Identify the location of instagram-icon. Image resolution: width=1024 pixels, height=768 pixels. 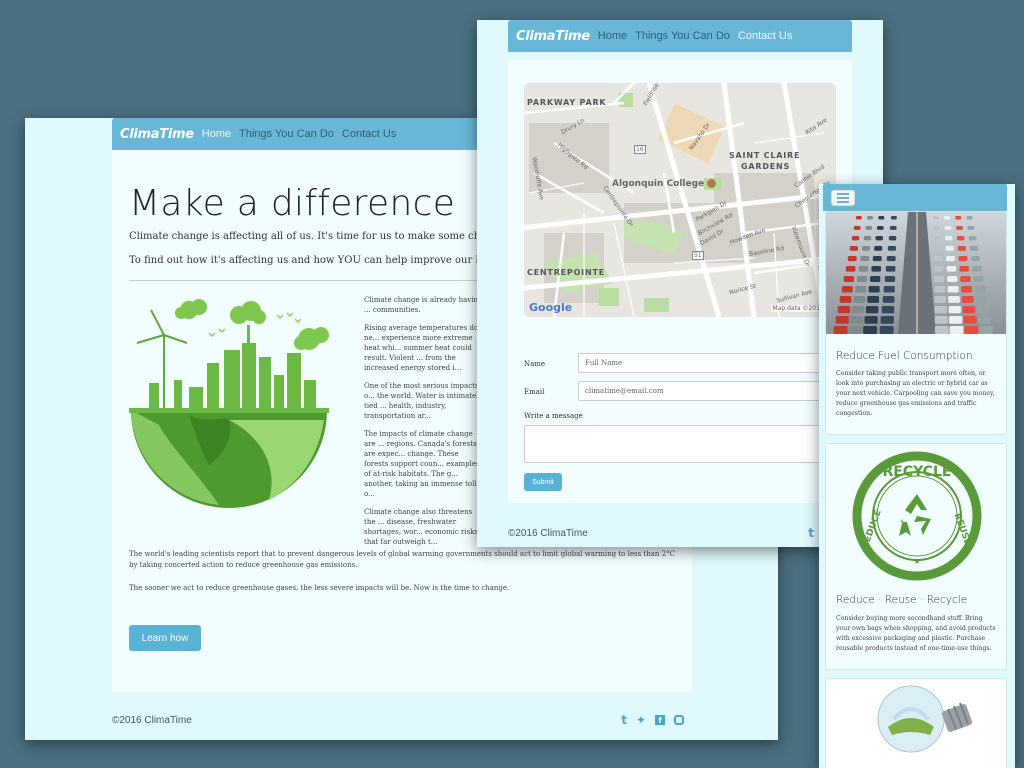
(679, 720).